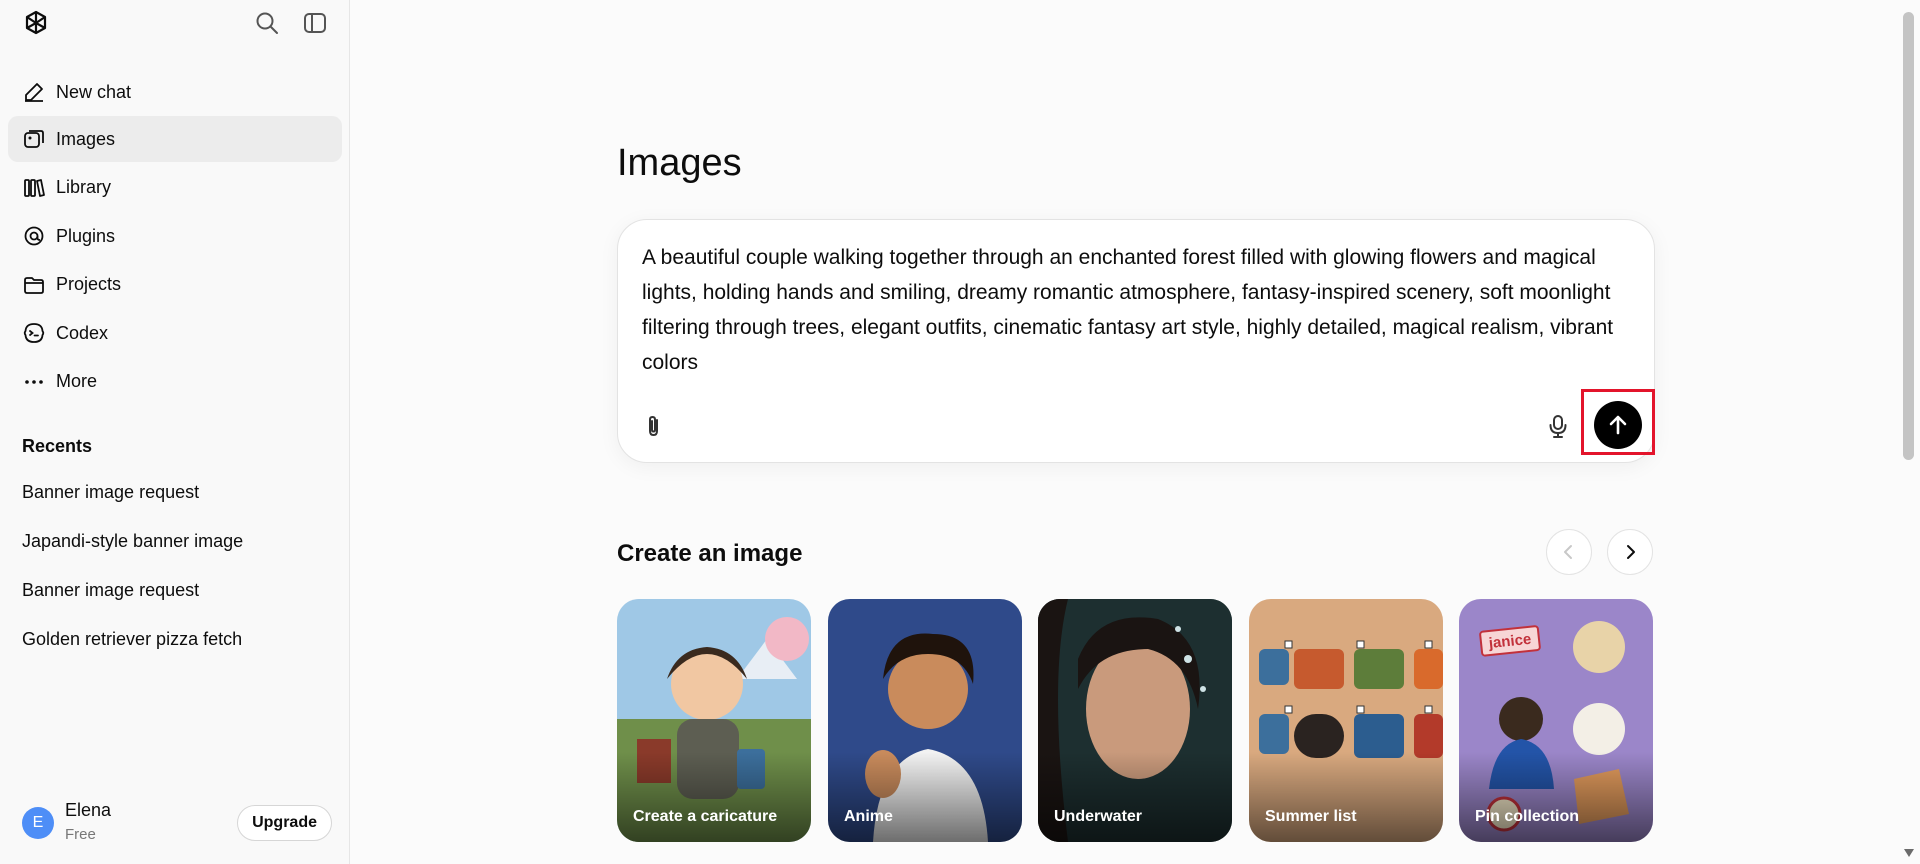  What do you see at coordinates (175, 188) in the screenshot?
I see `sidebar-item-library: Library` at bounding box center [175, 188].